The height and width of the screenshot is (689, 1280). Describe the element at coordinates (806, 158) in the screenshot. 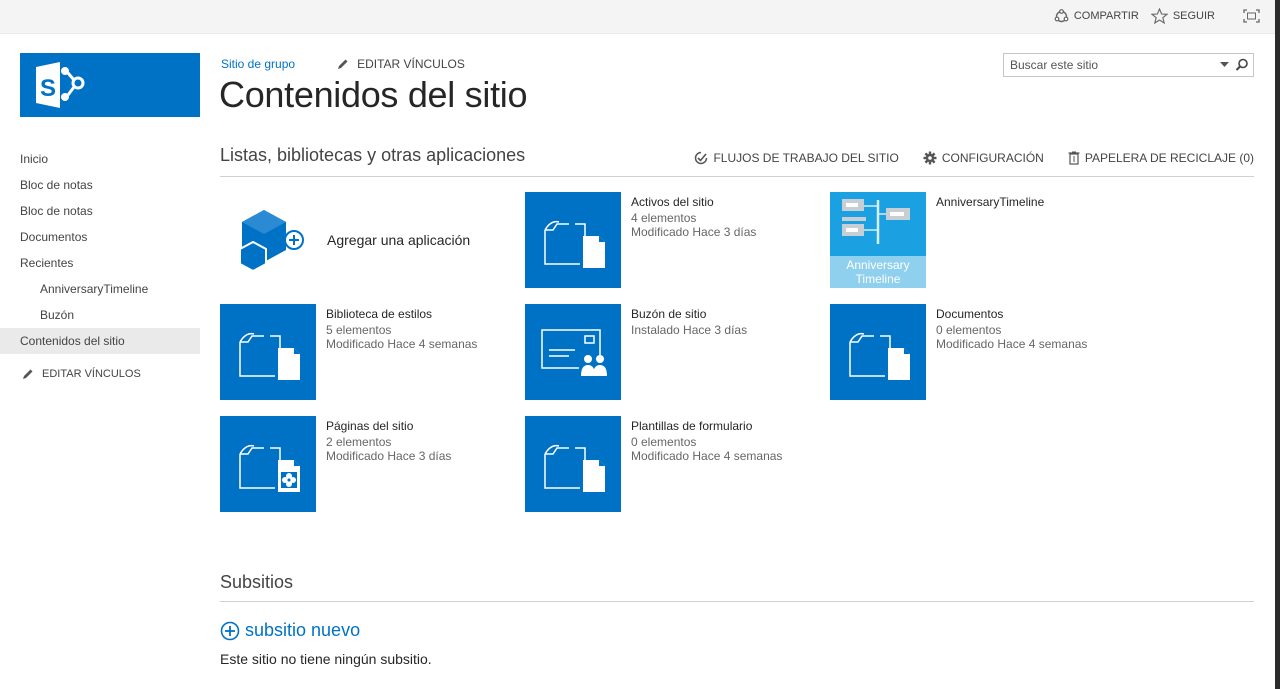

I see `site-workflows-label: FLUJOS DE TRABAJO DEL SITIO` at that location.